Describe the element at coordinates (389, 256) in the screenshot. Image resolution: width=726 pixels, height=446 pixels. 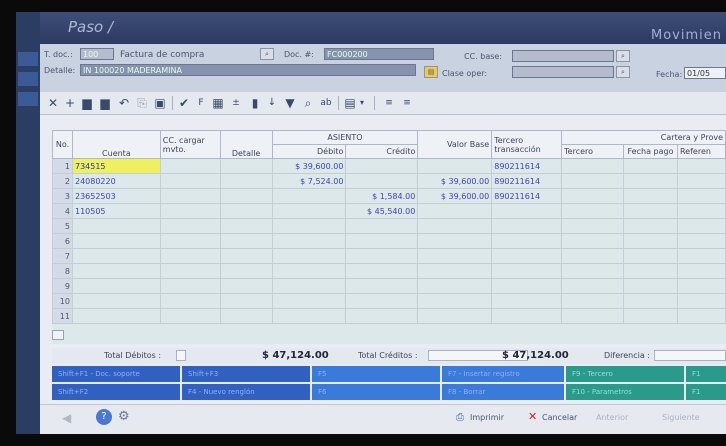
I see `table-row: 7` at that location.